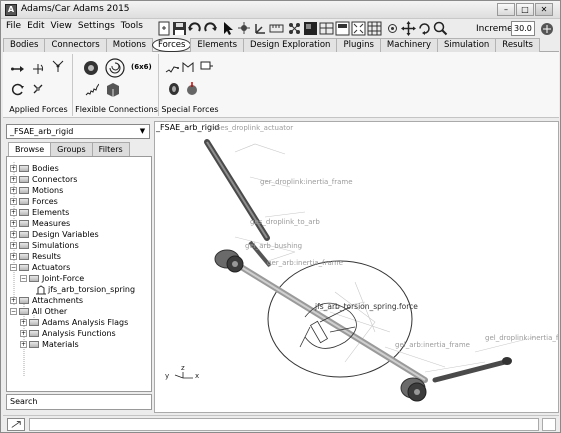 This screenshot has height=433, width=561. I want to click on origin-icon, so click(392, 28).